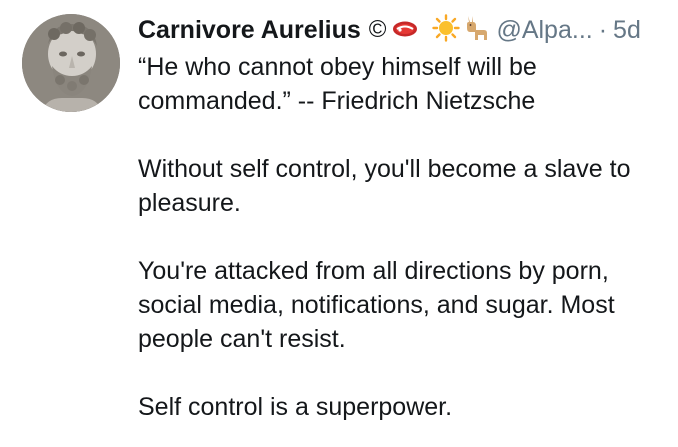 The width and height of the screenshot is (678, 447). I want to click on tweet-text-line: Self control is a superpower., so click(295, 407).